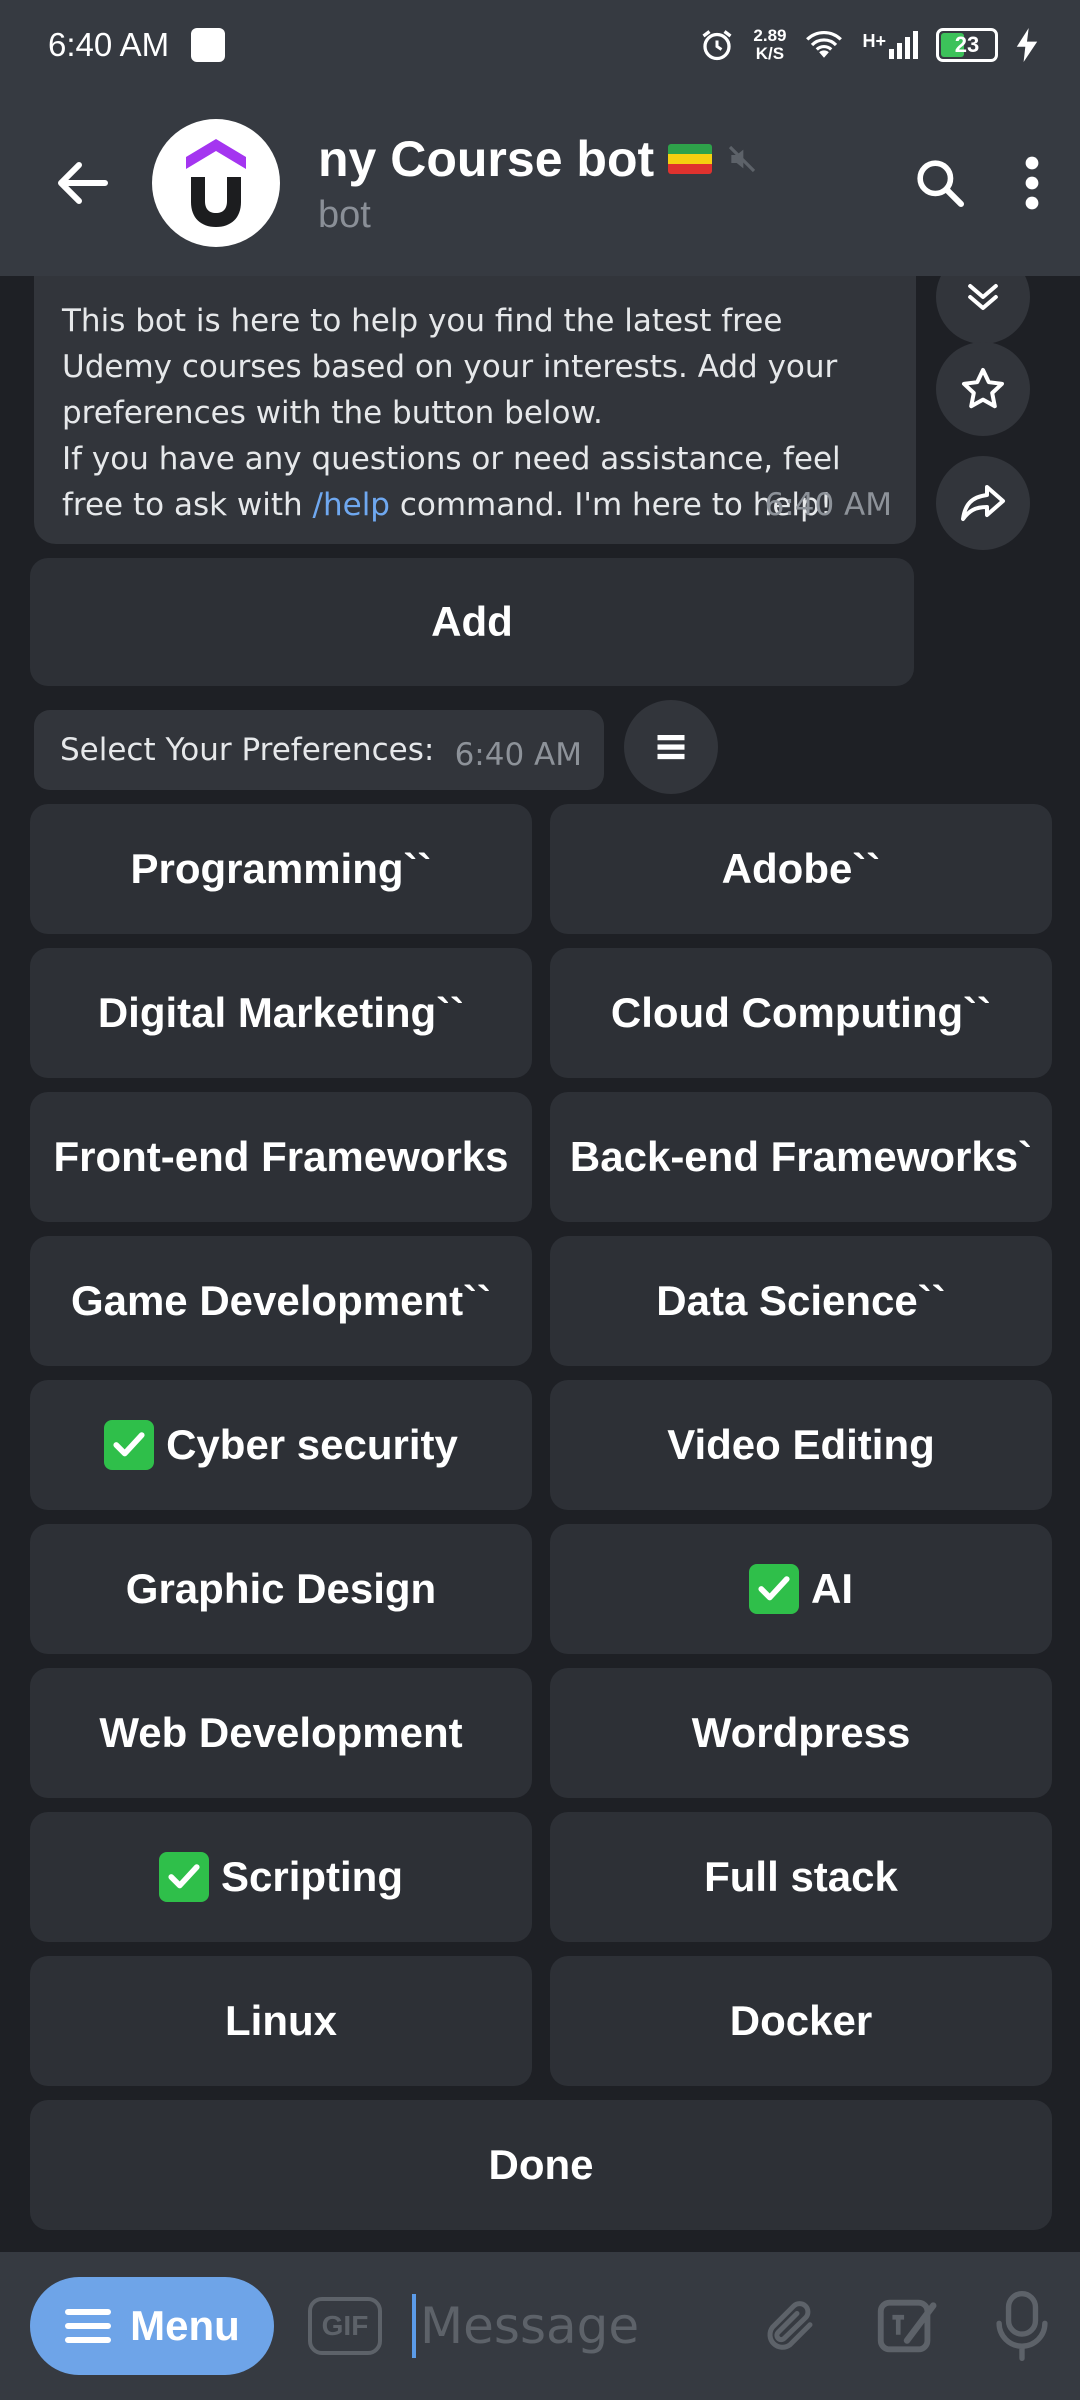  What do you see at coordinates (690, 158) in the screenshot?
I see `ethiopia-flag-icon` at bounding box center [690, 158].